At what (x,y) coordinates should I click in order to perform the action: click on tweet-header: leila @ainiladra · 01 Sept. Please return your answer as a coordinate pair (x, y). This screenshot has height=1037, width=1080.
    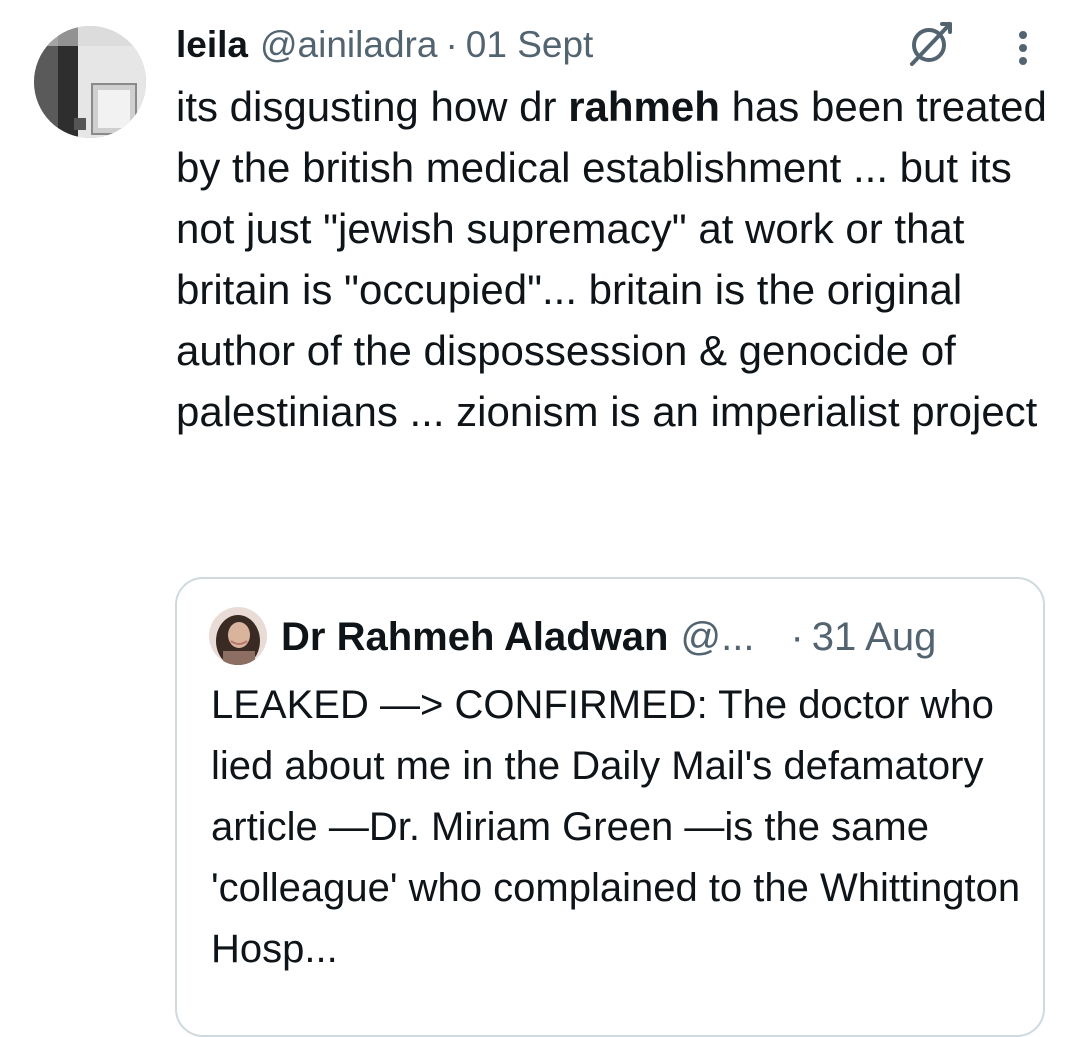
    Looking at the image, I should click on (384, 45).